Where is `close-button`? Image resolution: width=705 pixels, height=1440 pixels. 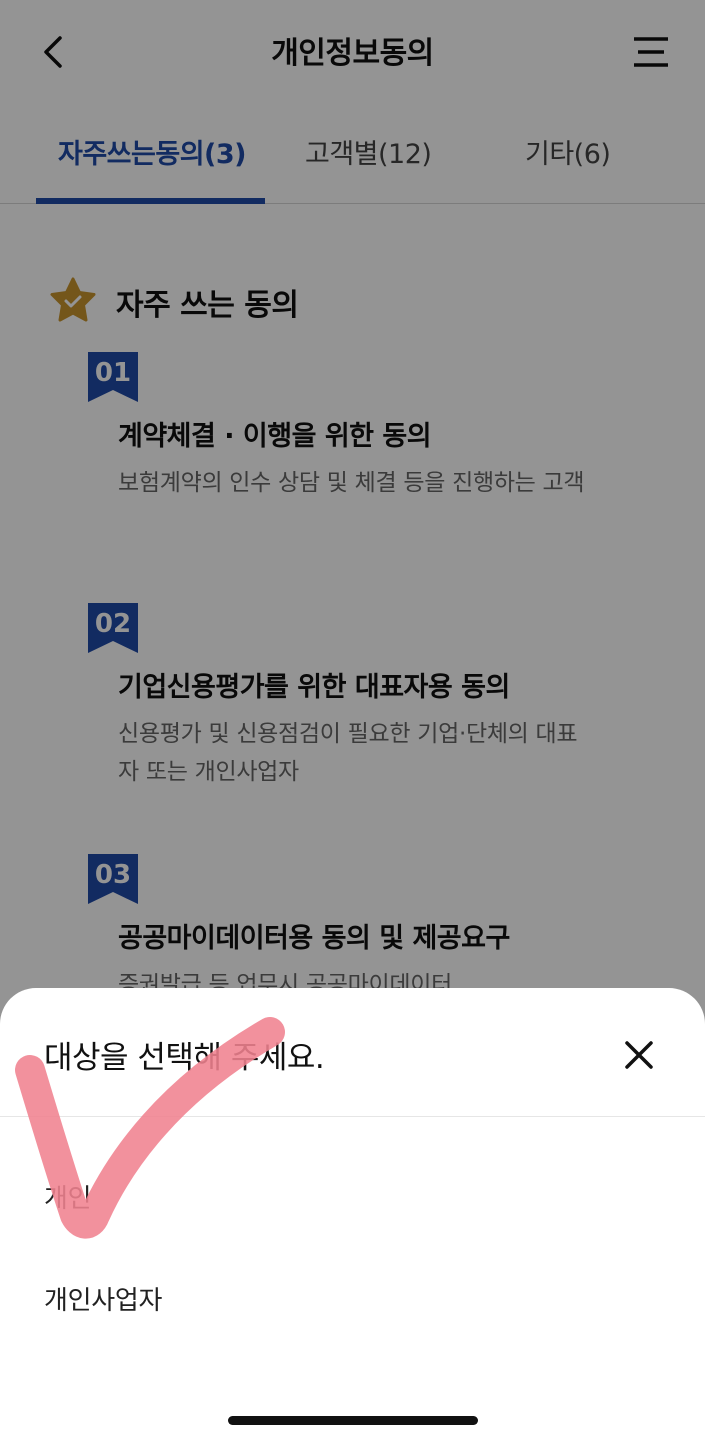 close-button is located at coordinates (639, 1055).